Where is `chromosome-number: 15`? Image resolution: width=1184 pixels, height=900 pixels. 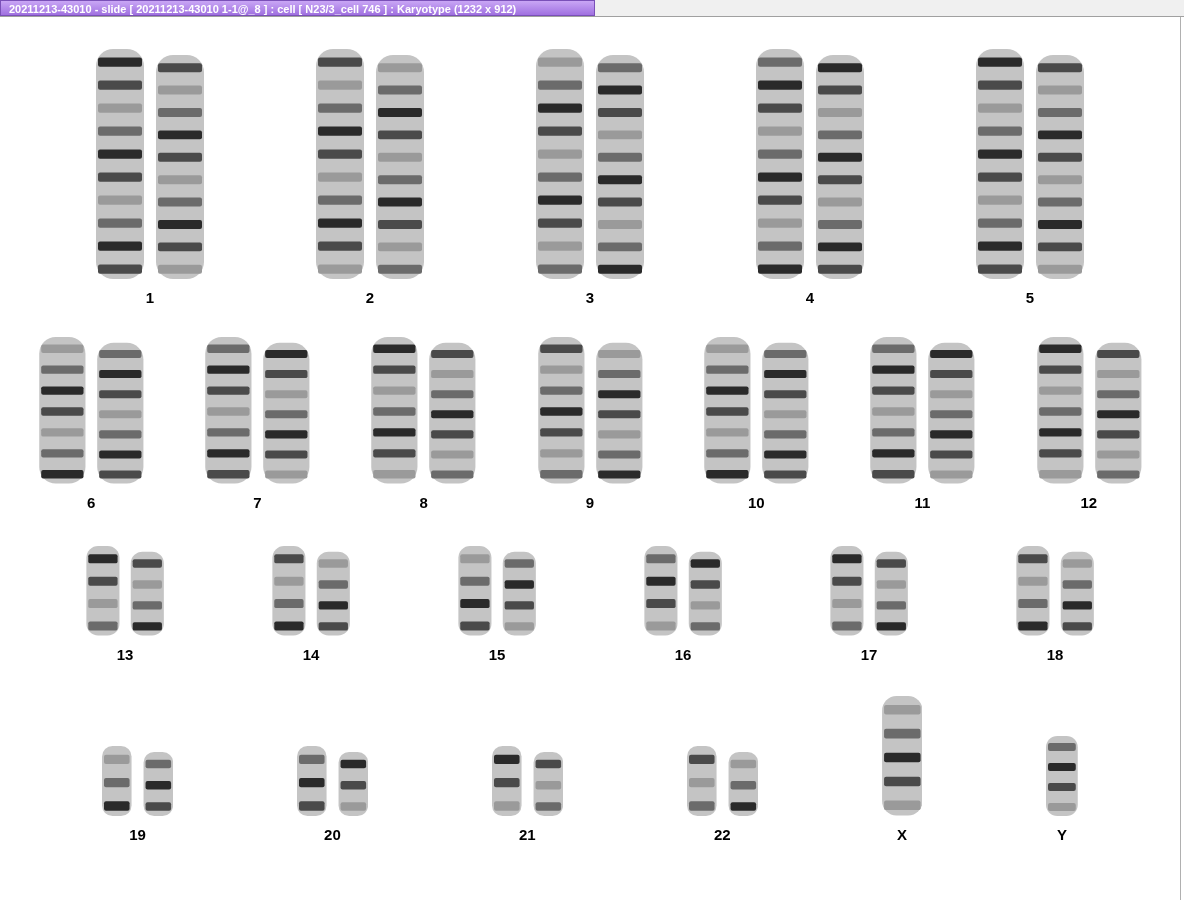
chromosome-number: 15 is located at coordinates (497, 654).